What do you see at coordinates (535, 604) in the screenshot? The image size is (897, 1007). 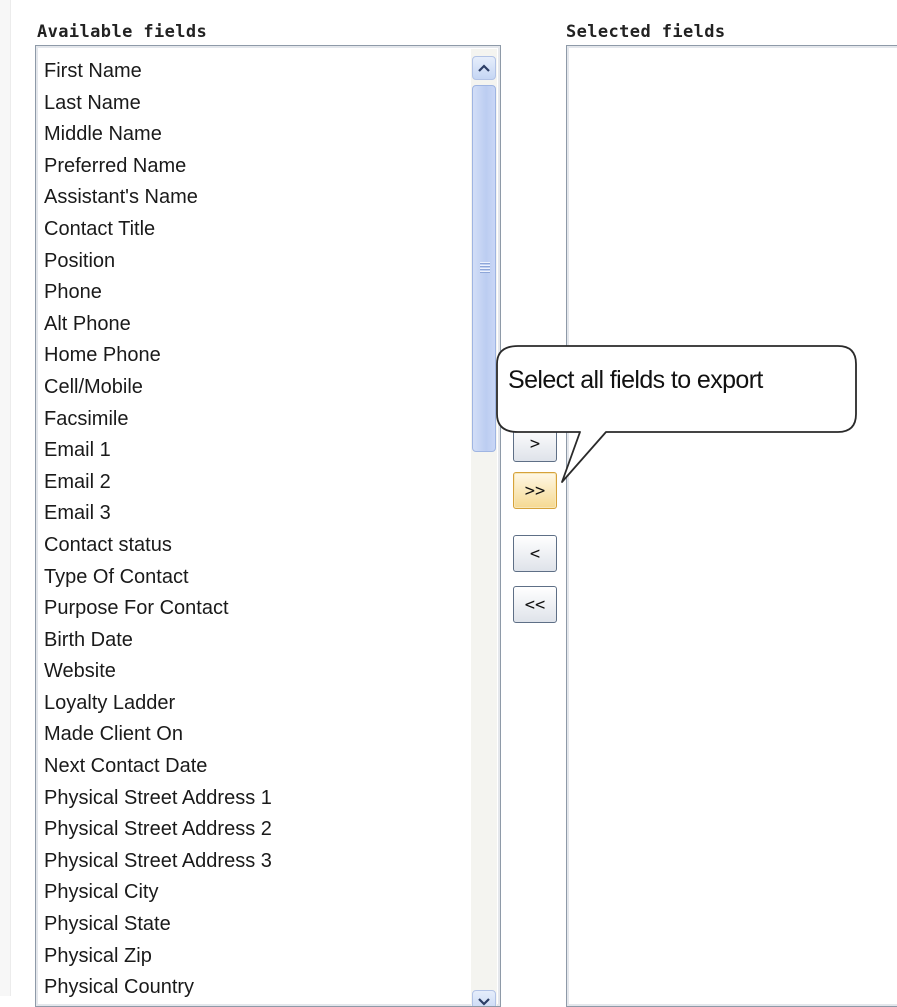 I see `remove-all-fields-button: <<` at bounding box center [535, 604].